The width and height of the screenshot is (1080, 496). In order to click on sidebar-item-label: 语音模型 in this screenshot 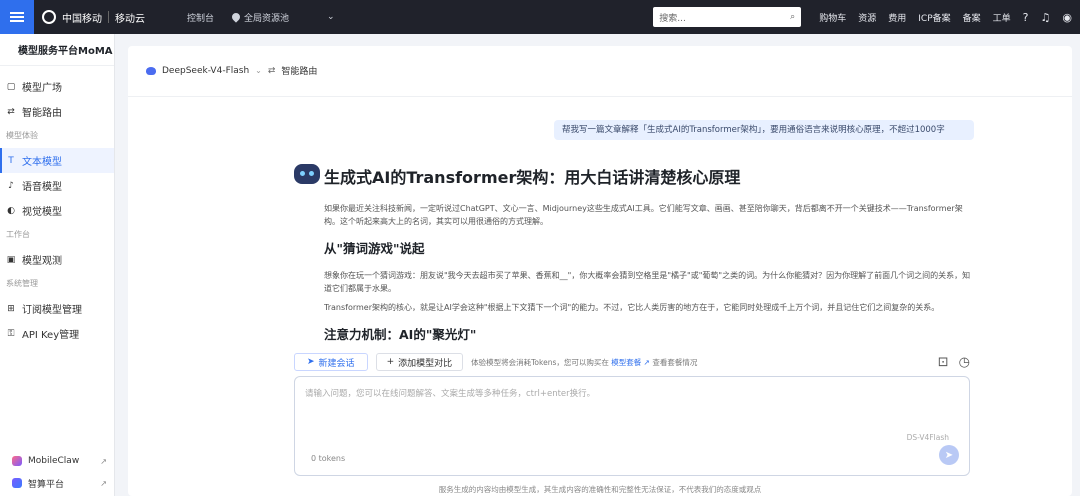, I will do `click(42, 187)`.